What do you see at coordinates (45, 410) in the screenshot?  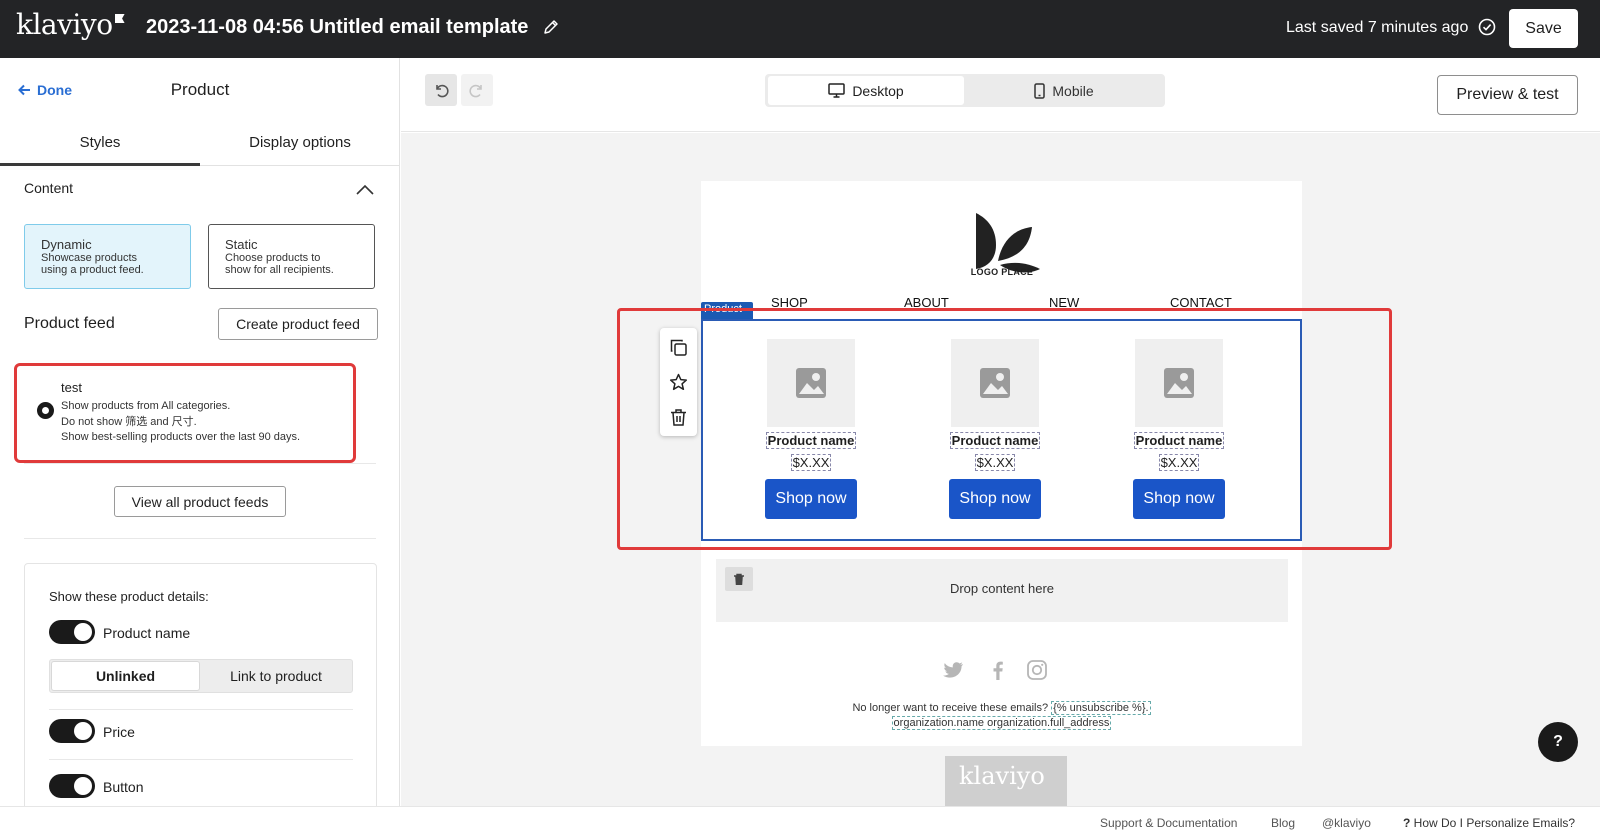 I see `feed-radio` at bounding box center [45, 410].